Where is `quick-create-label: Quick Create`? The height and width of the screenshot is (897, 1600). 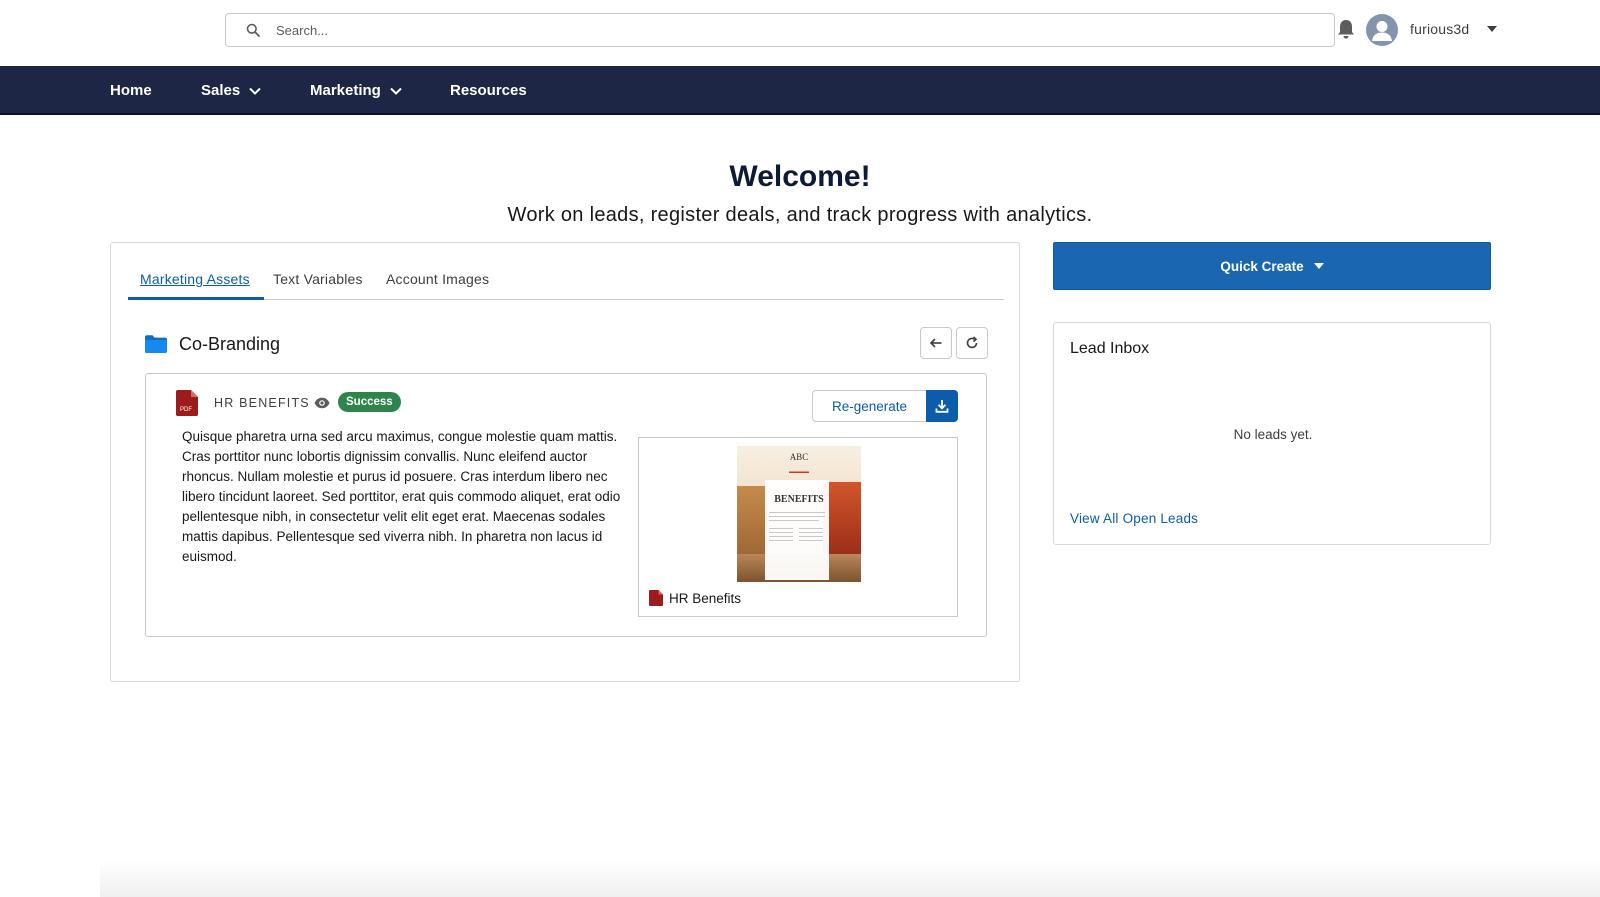
quick-create-label: Quick Create is located at coordinates (1262, 266).